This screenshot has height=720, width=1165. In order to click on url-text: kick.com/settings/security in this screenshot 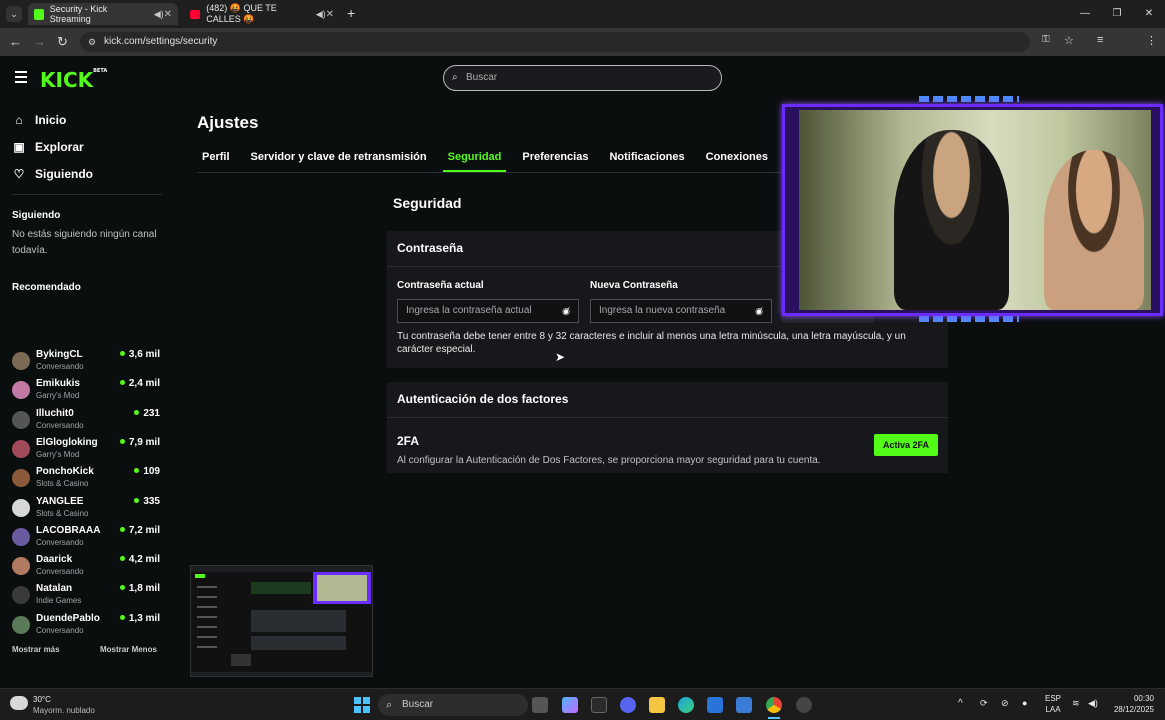, I will do `click(161, 41)`.